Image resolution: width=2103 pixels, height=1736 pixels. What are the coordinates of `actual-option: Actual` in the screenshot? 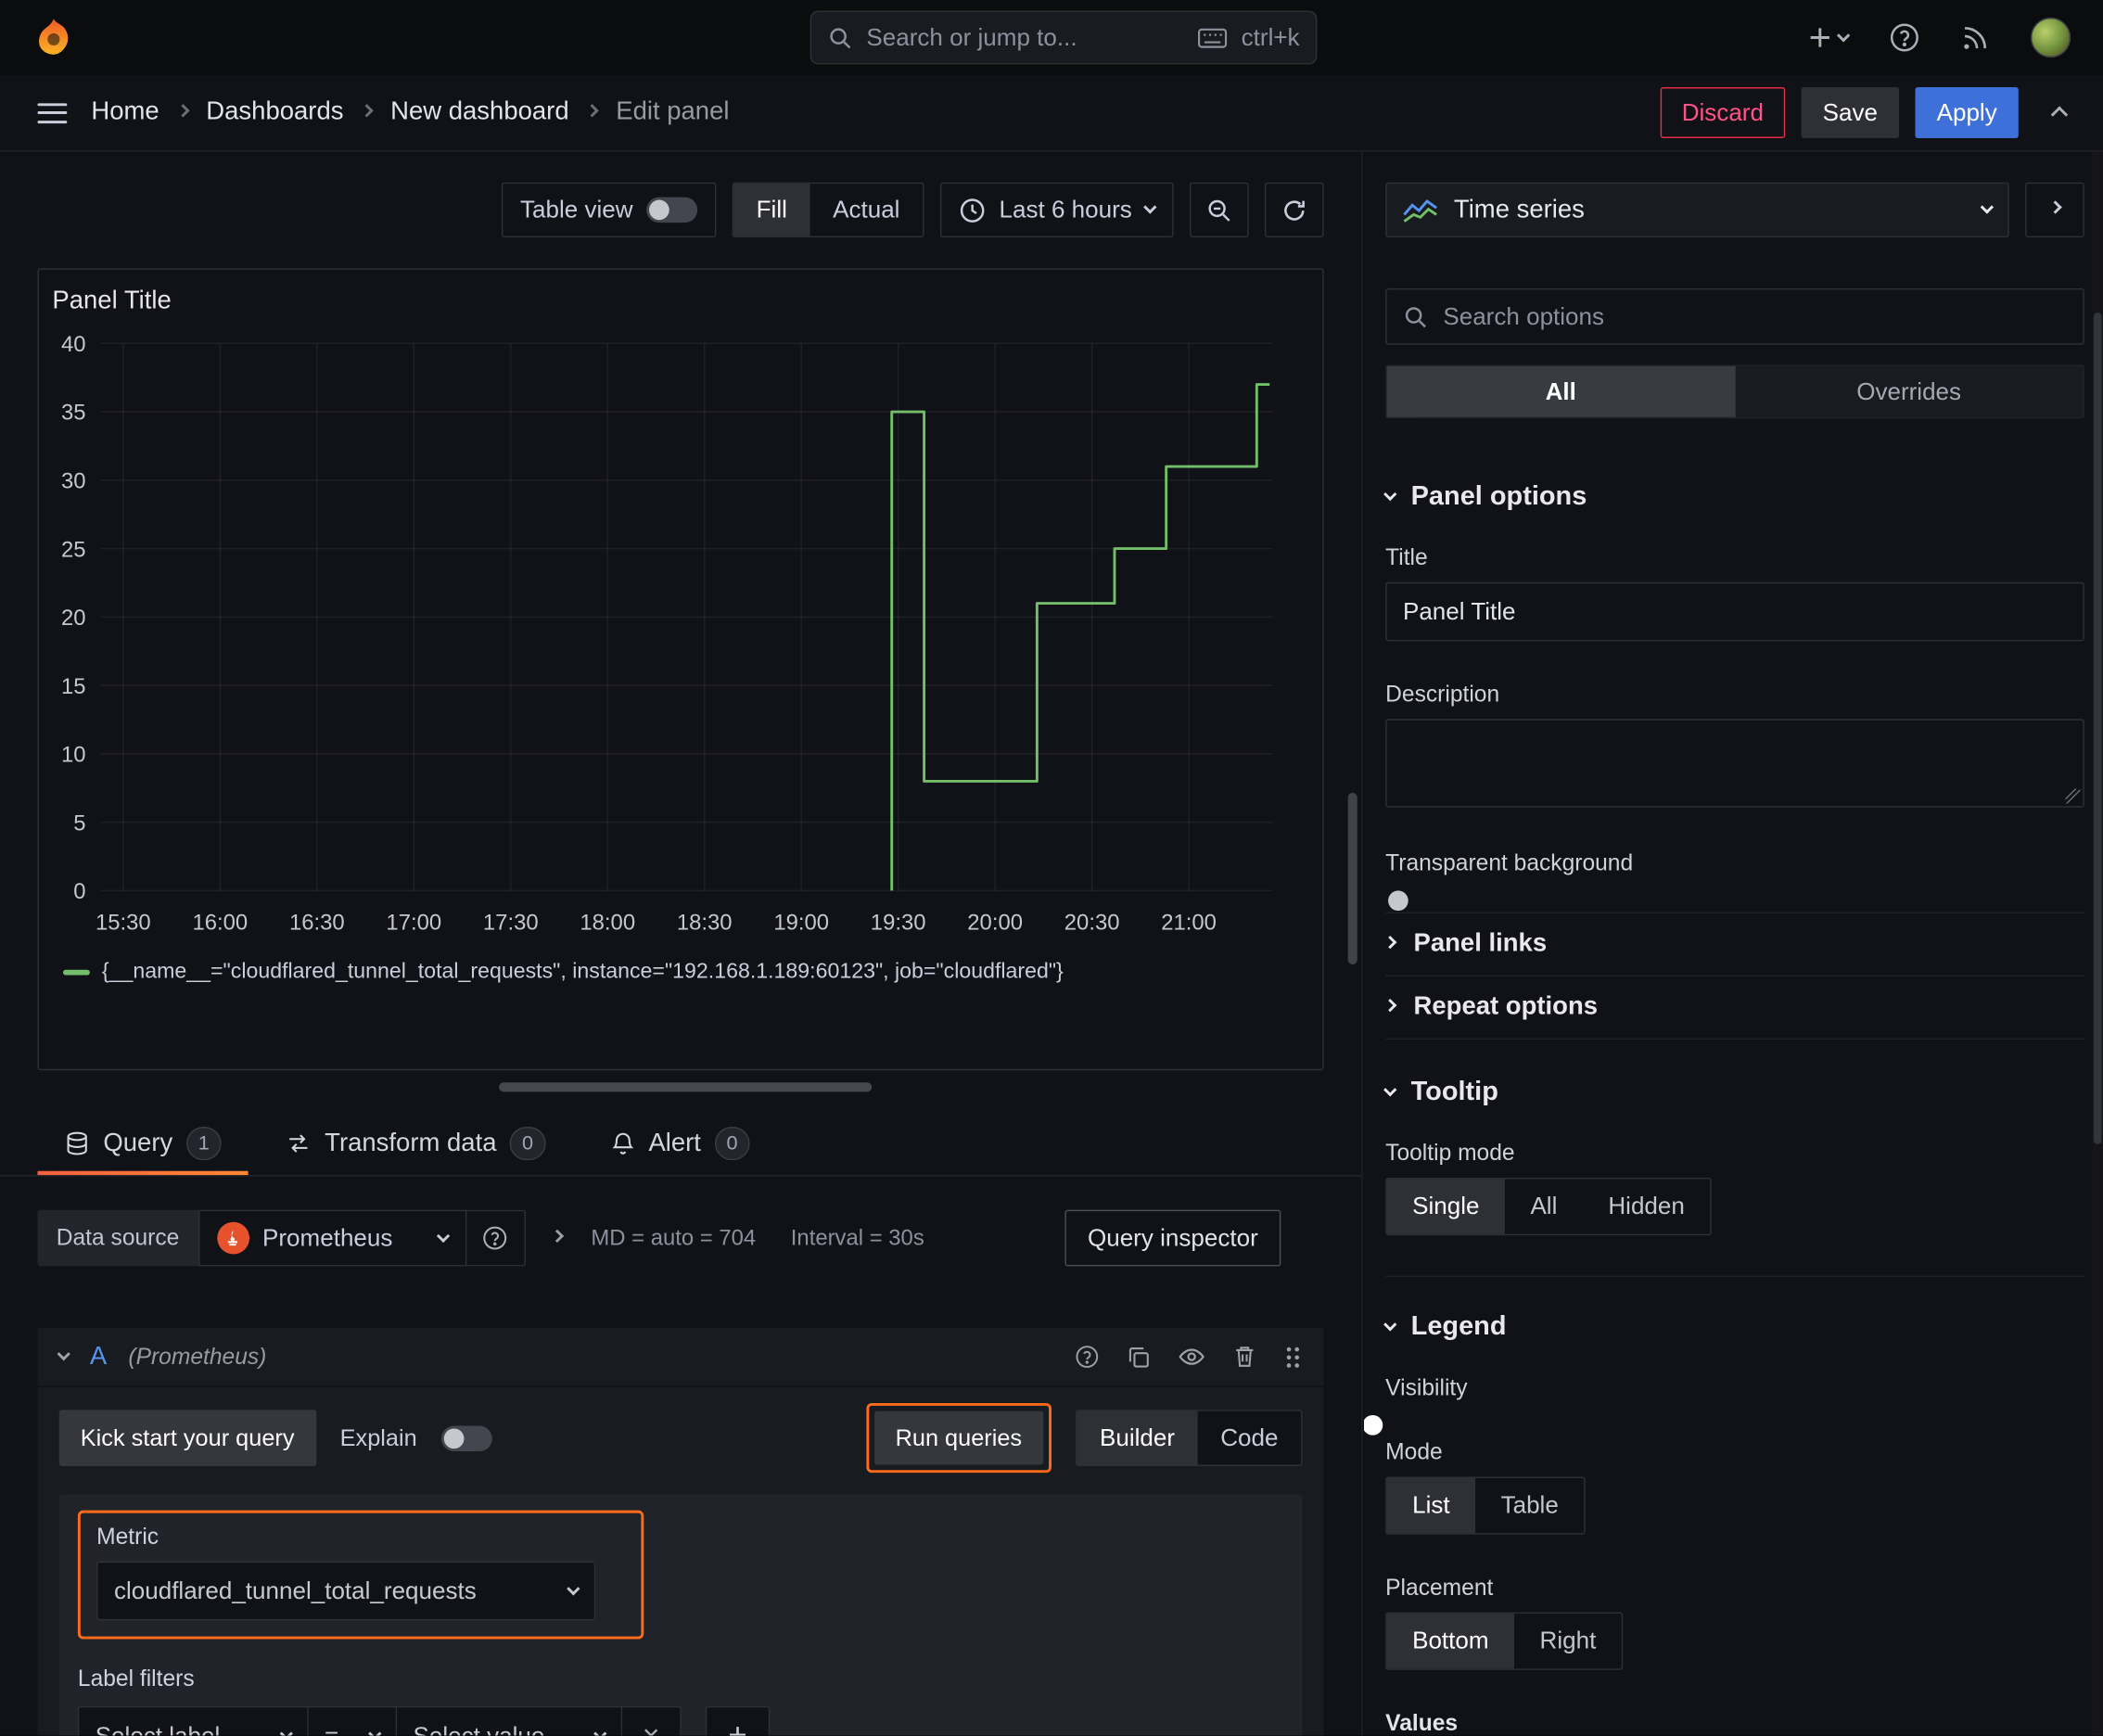 It's located at (867, 210).